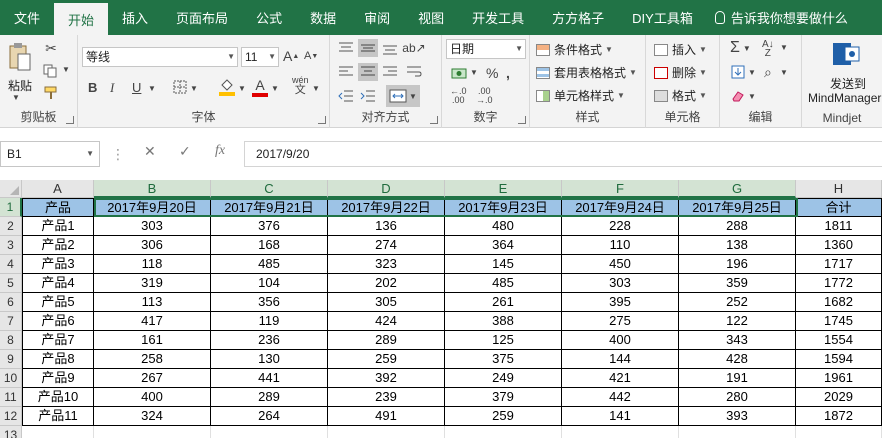  I want to click on cell-b9: 258, so click(152, 359).